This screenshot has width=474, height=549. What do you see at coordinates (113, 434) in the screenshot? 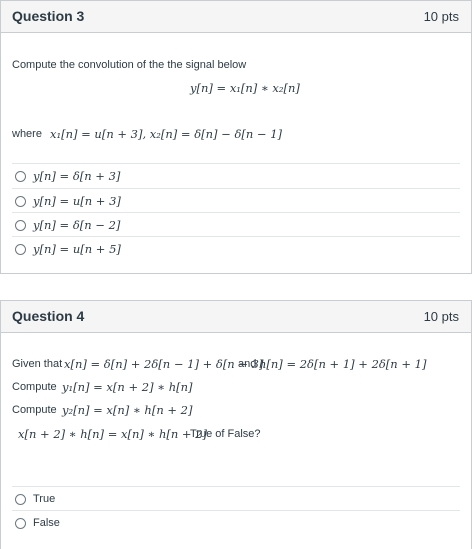
I see `question-4-statement: x[n + 2] ∗ h[n] = x[n] ∗ h[n + 2]` at bounding box center [113, 434].